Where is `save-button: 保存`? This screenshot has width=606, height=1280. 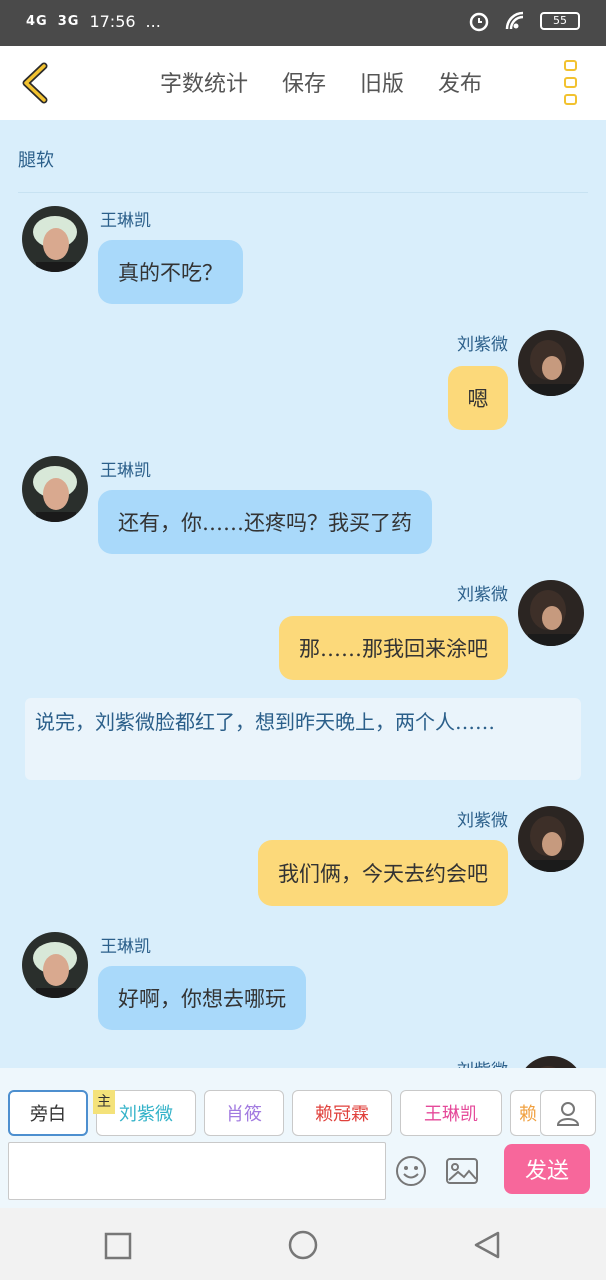 save-button: 保存 is located at coordinates (304, 82).